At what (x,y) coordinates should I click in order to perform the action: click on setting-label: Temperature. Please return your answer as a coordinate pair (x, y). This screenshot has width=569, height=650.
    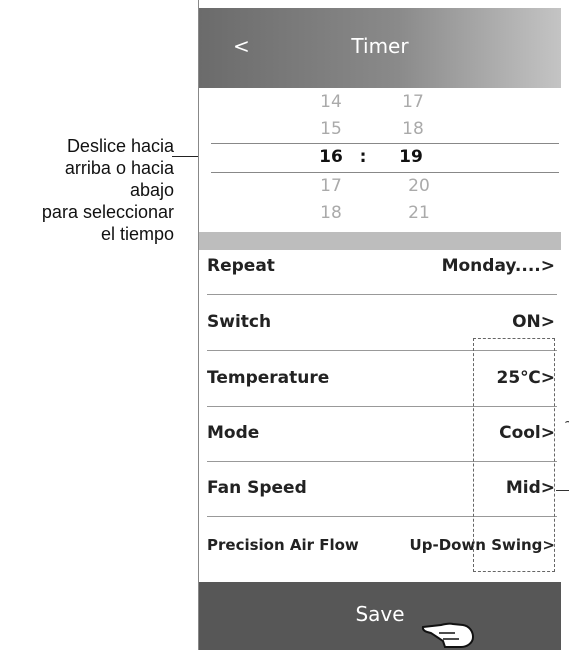
    Looking at the image, I should click on (268, 378).